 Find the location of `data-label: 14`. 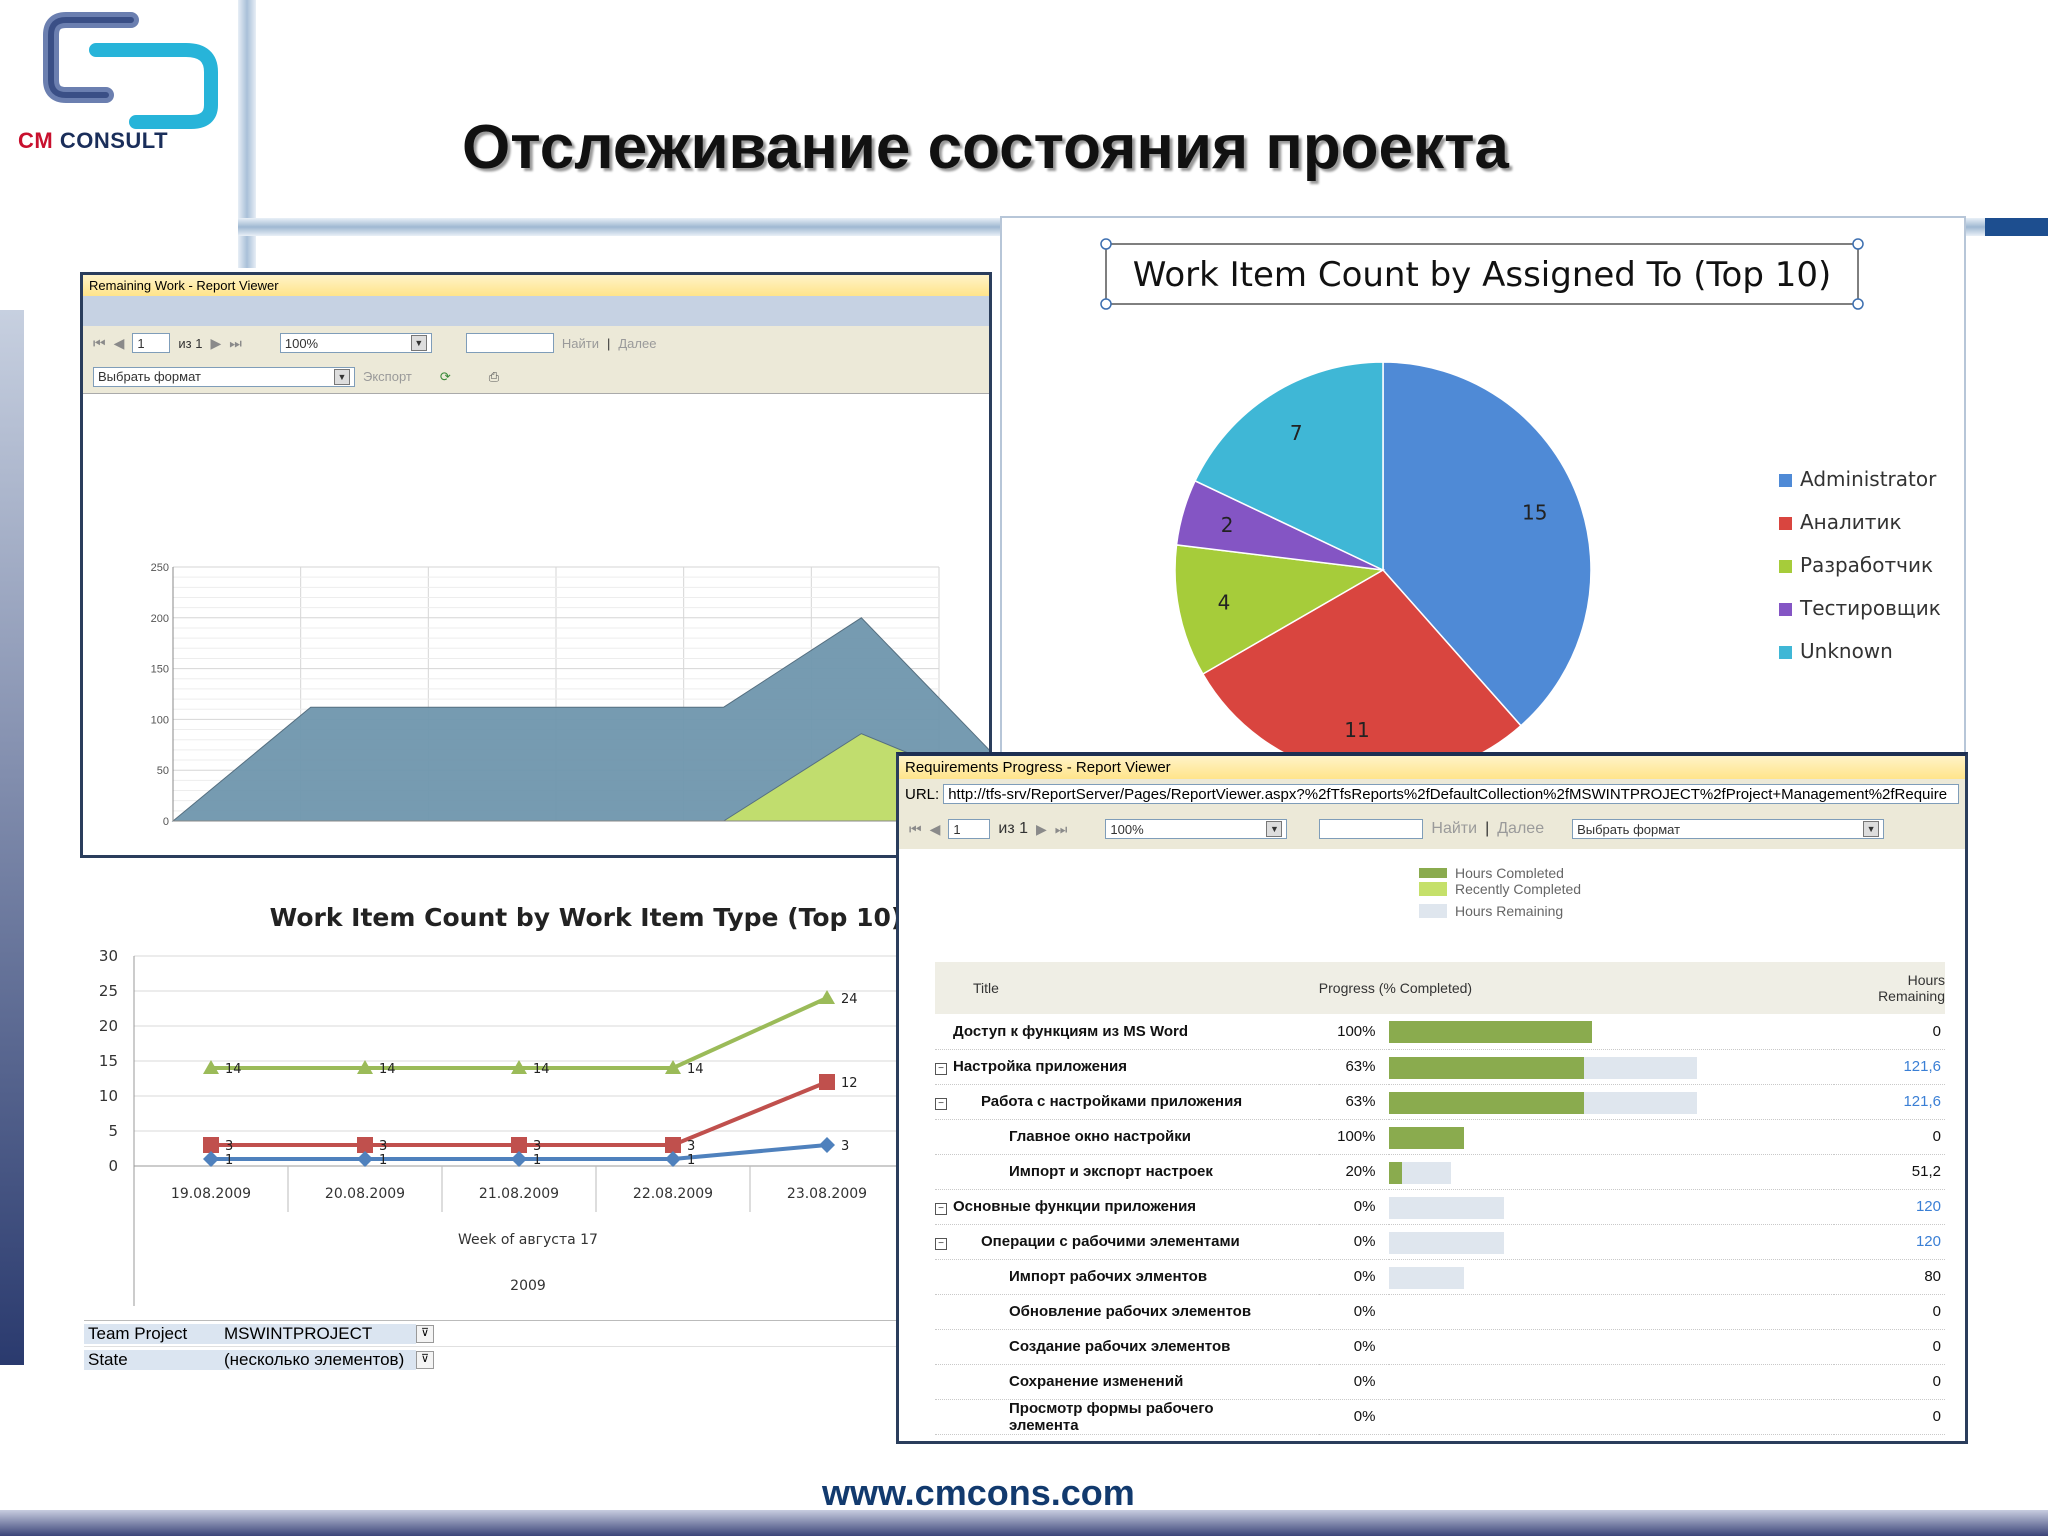

data-label: 14 is located at coordinates (387, 1069).